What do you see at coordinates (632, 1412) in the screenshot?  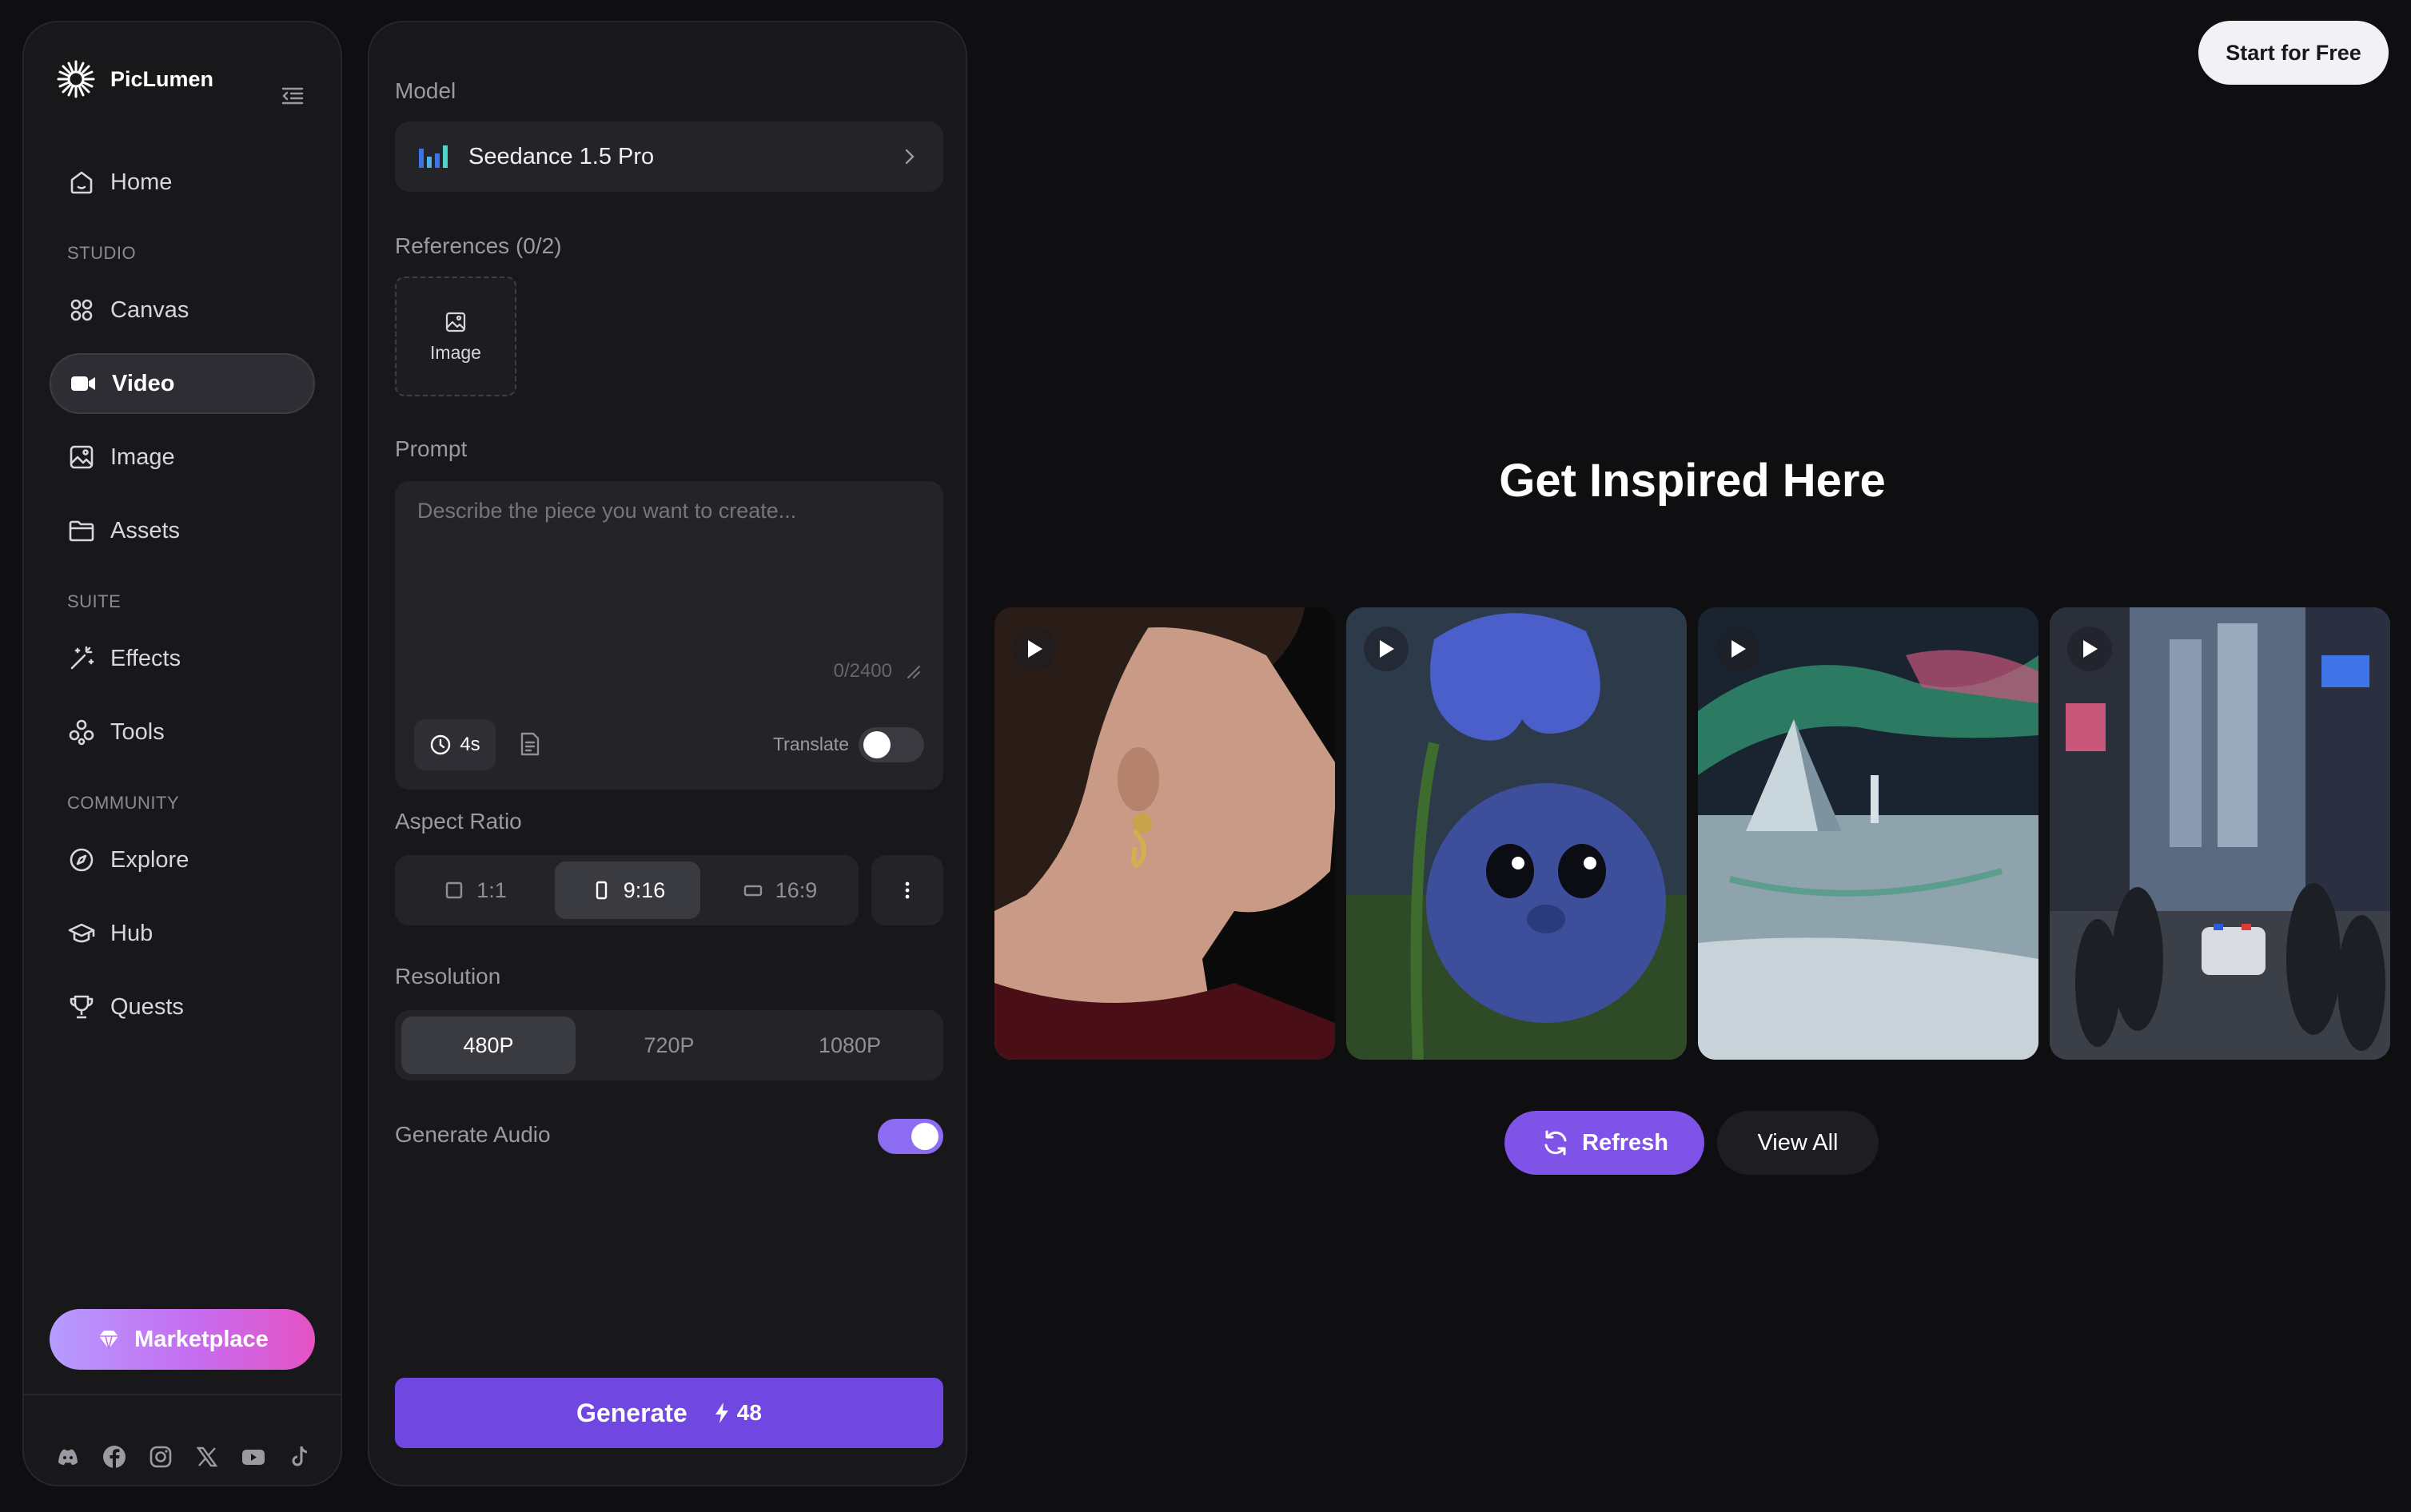 I see `generate-label: Generate` at bounding box center [632, 1412].